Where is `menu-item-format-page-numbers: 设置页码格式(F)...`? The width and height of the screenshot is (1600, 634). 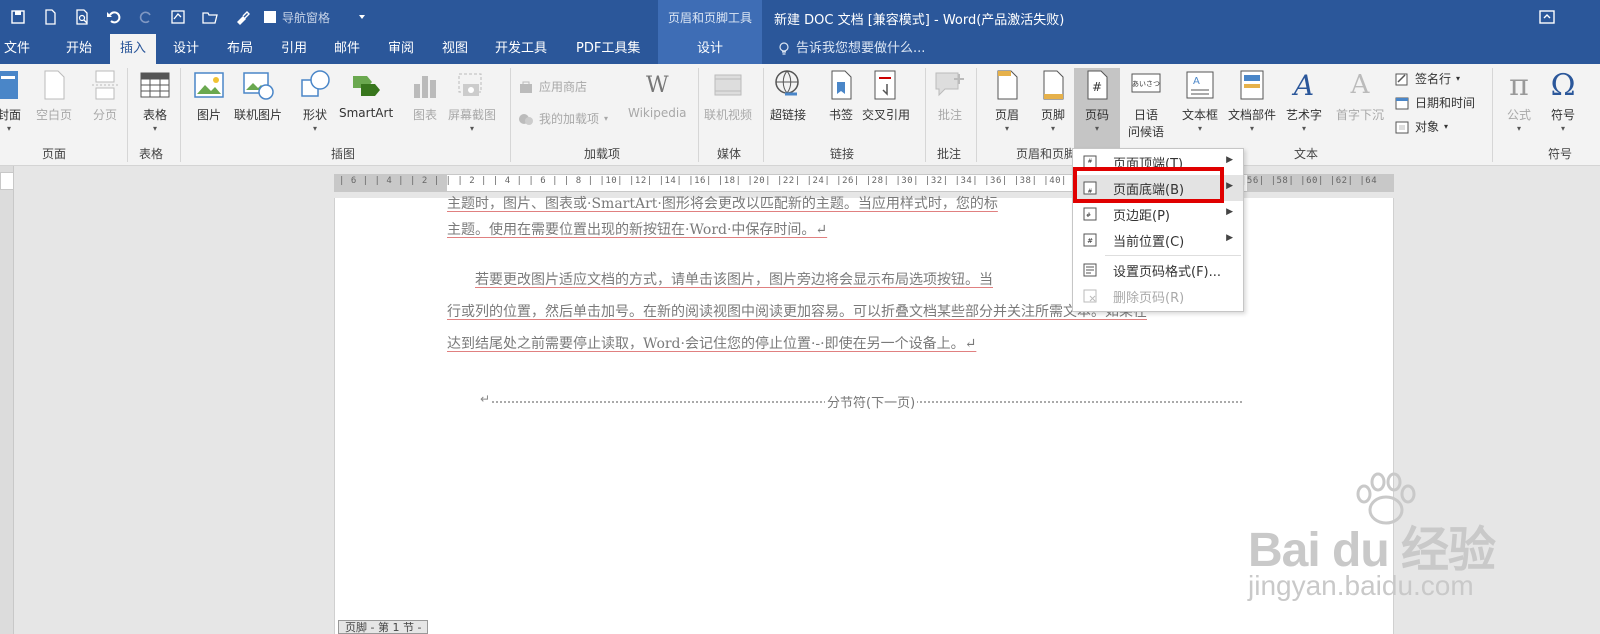 menu-item-format-page-numbers: 设置页码格式(F)... is located at coordinates (1158, 270).